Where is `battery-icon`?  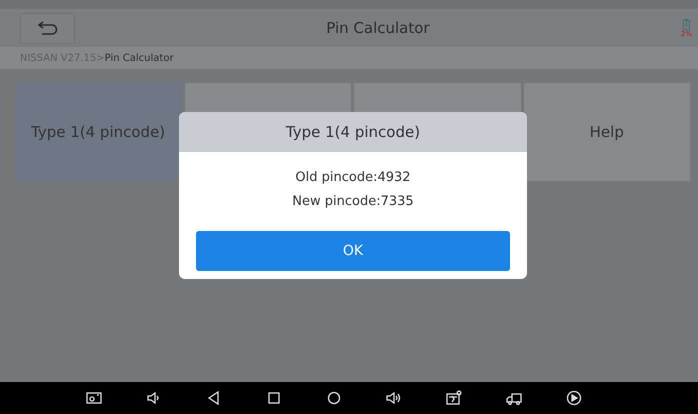
battery-icon is located at coordinates (686, 24).